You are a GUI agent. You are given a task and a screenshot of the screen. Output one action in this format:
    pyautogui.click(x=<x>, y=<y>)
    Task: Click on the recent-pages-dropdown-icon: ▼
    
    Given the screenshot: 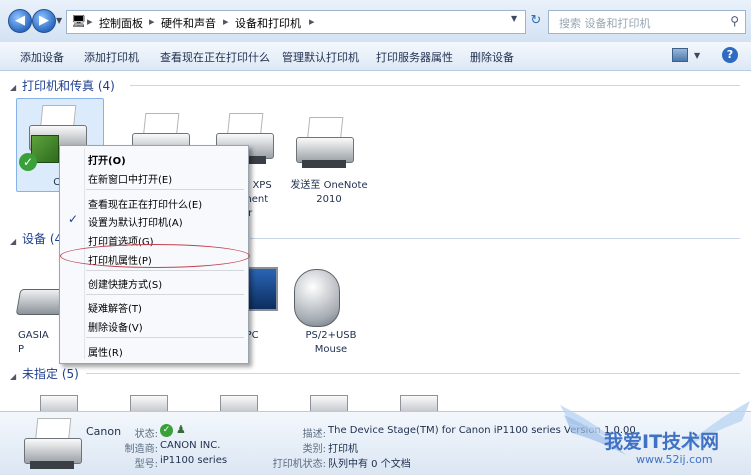 What is the action you would take?
    pyautogui.click(x=59, y=20)
    